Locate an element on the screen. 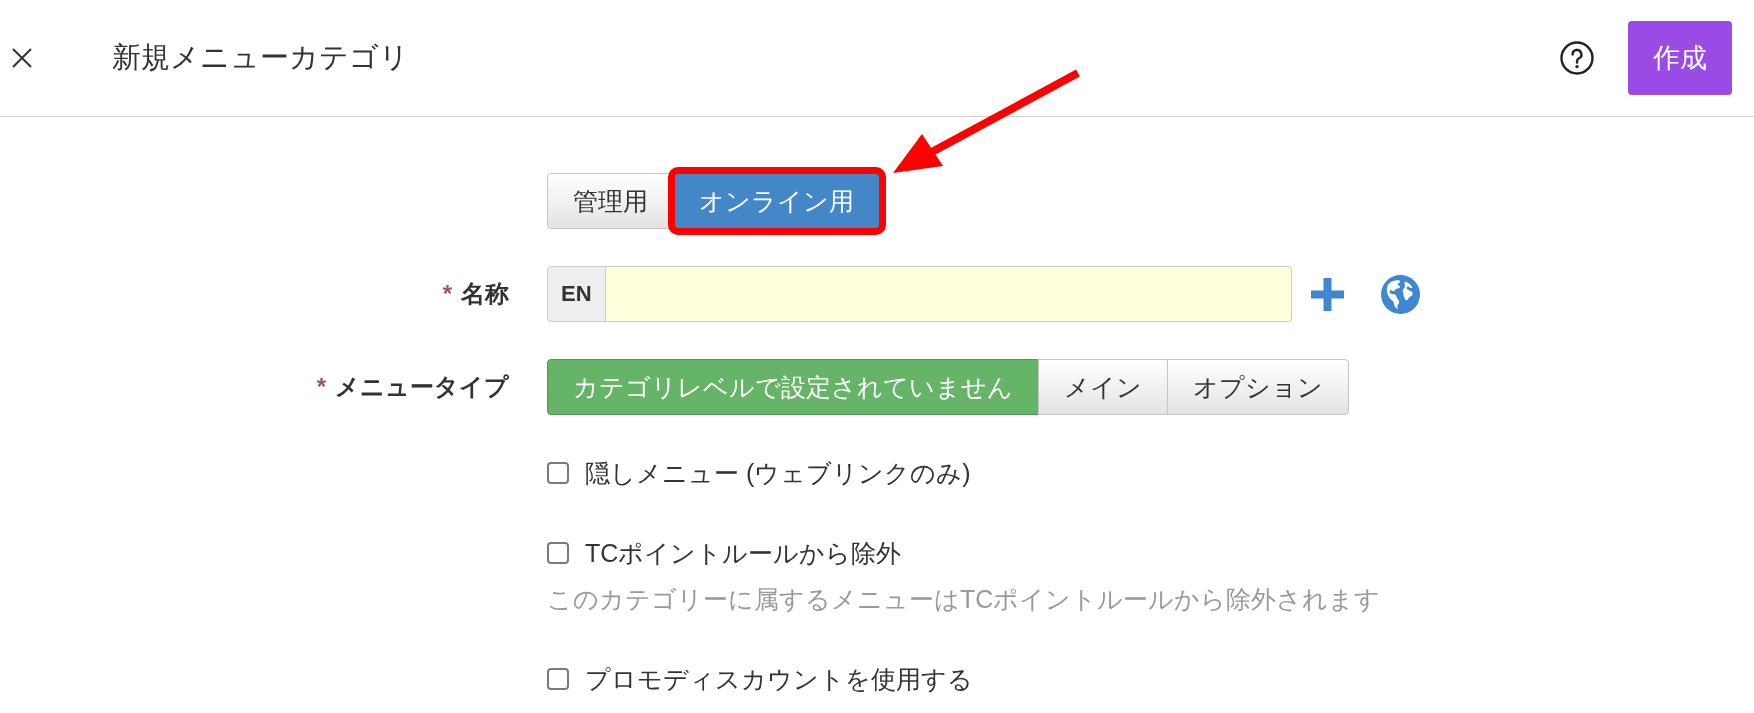 The height and width of the screenshot is (713, 1754). checkbox-label: 隠しメニュー (ウェブリンクのみ) is located at coordinates (778, 473).